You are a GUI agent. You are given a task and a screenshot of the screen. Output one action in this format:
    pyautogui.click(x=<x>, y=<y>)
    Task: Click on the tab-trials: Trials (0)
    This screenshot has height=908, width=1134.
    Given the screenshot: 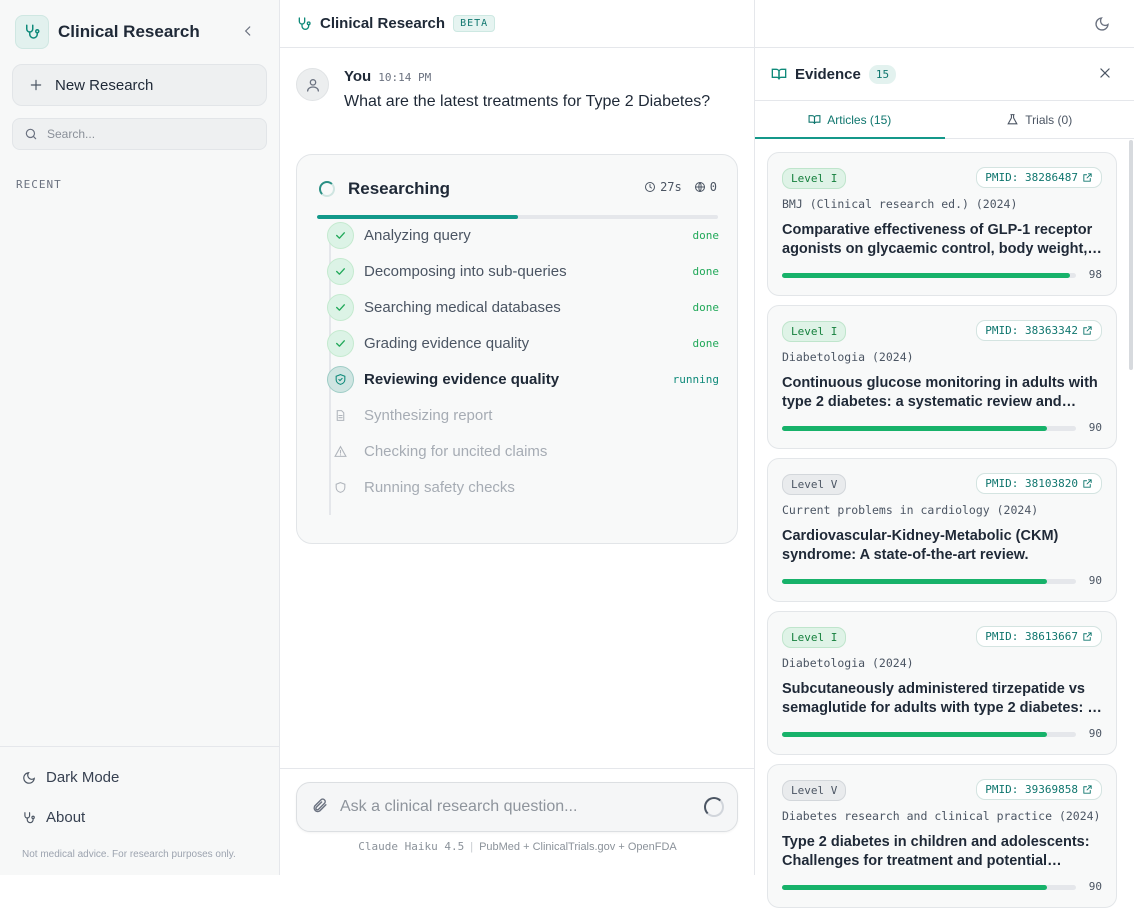 What is the action you would take?
    pyautogui.click(x=1039, y=119)
    